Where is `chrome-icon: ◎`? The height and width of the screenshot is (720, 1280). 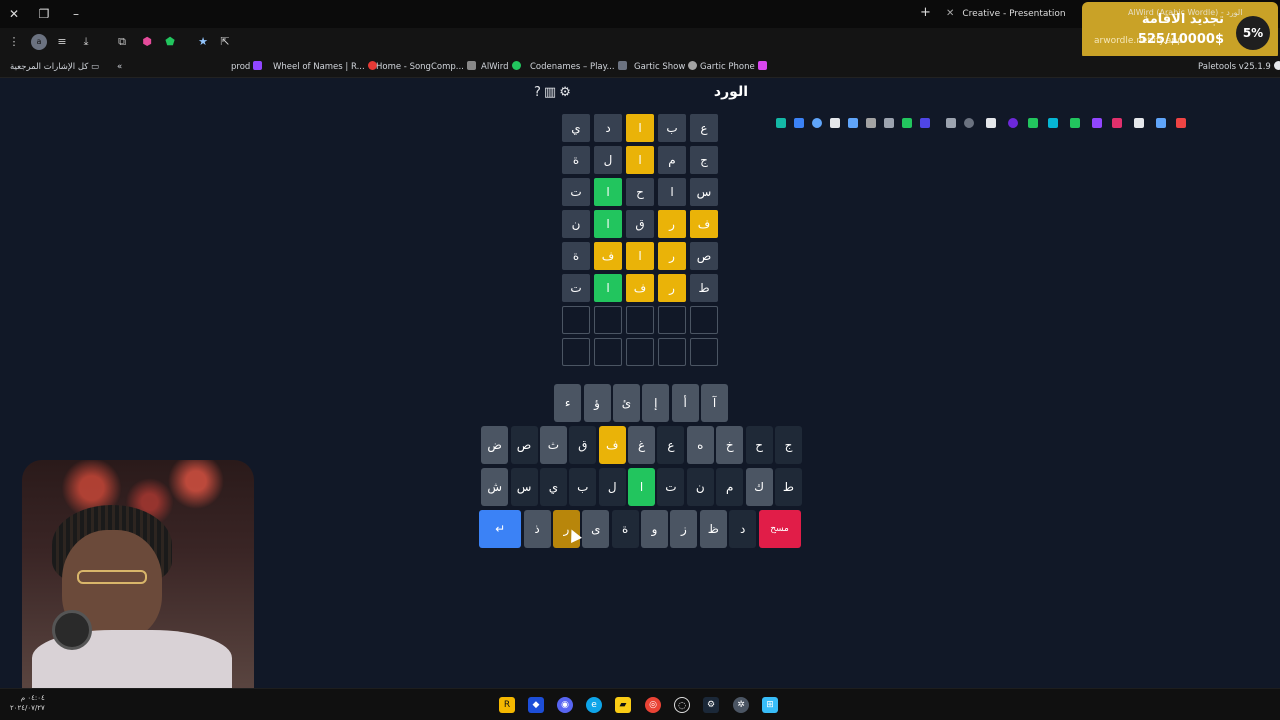 chrome-icon: ◎ is located at coordinates (653, 705).